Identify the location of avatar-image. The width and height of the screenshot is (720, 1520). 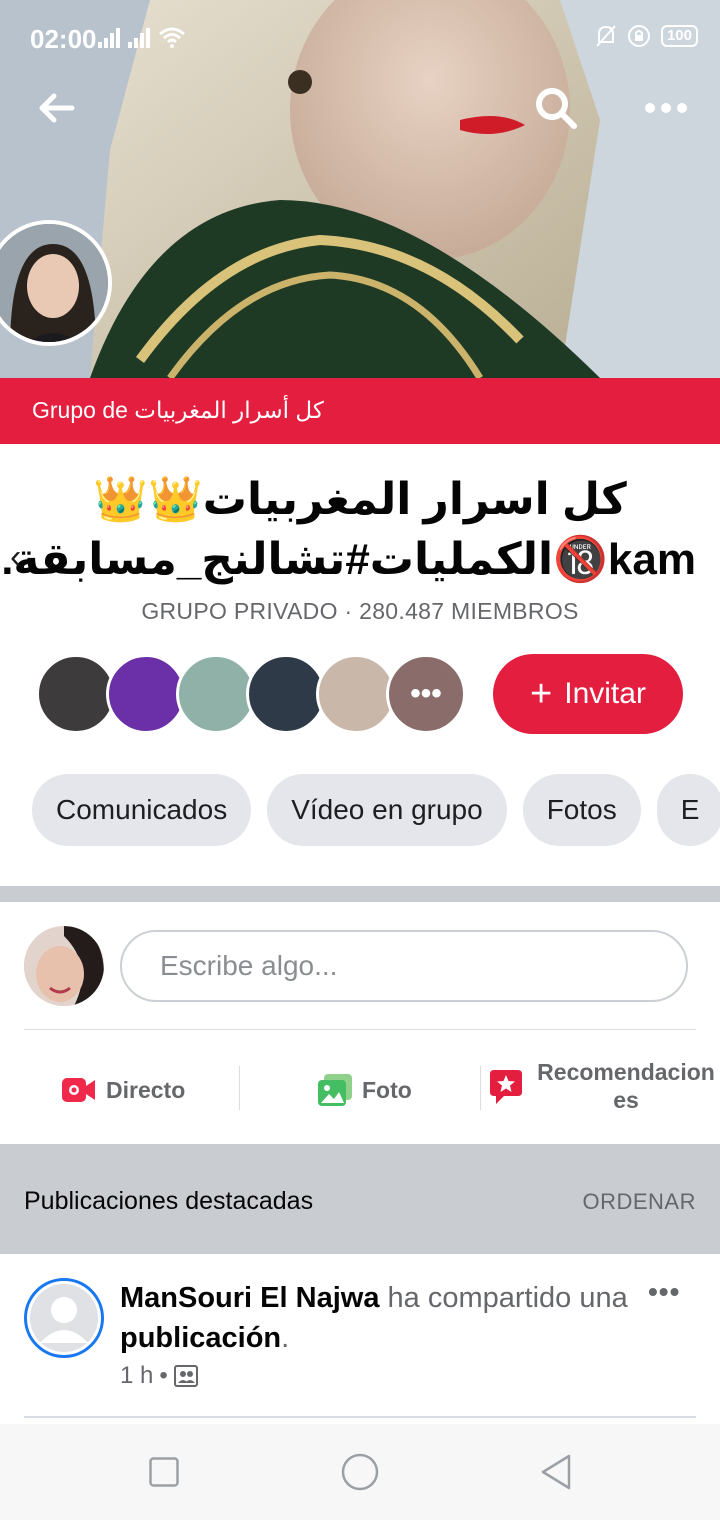
(64, 966).